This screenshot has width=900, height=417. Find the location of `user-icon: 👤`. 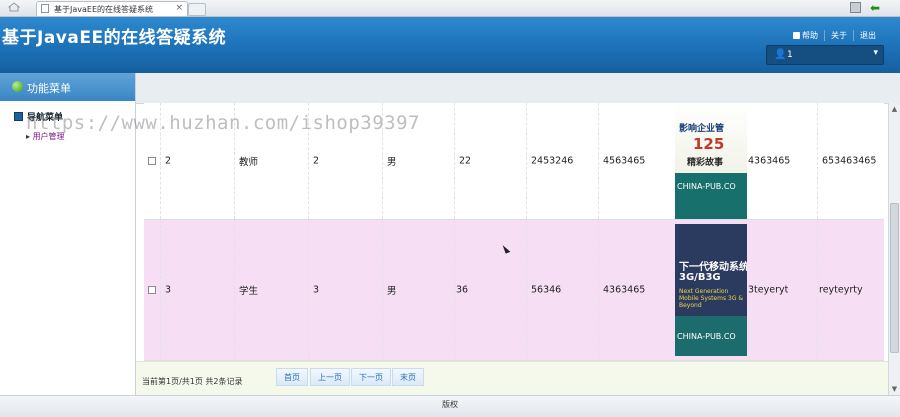

user-icon: 👤 is located at coordinates (780, 54).